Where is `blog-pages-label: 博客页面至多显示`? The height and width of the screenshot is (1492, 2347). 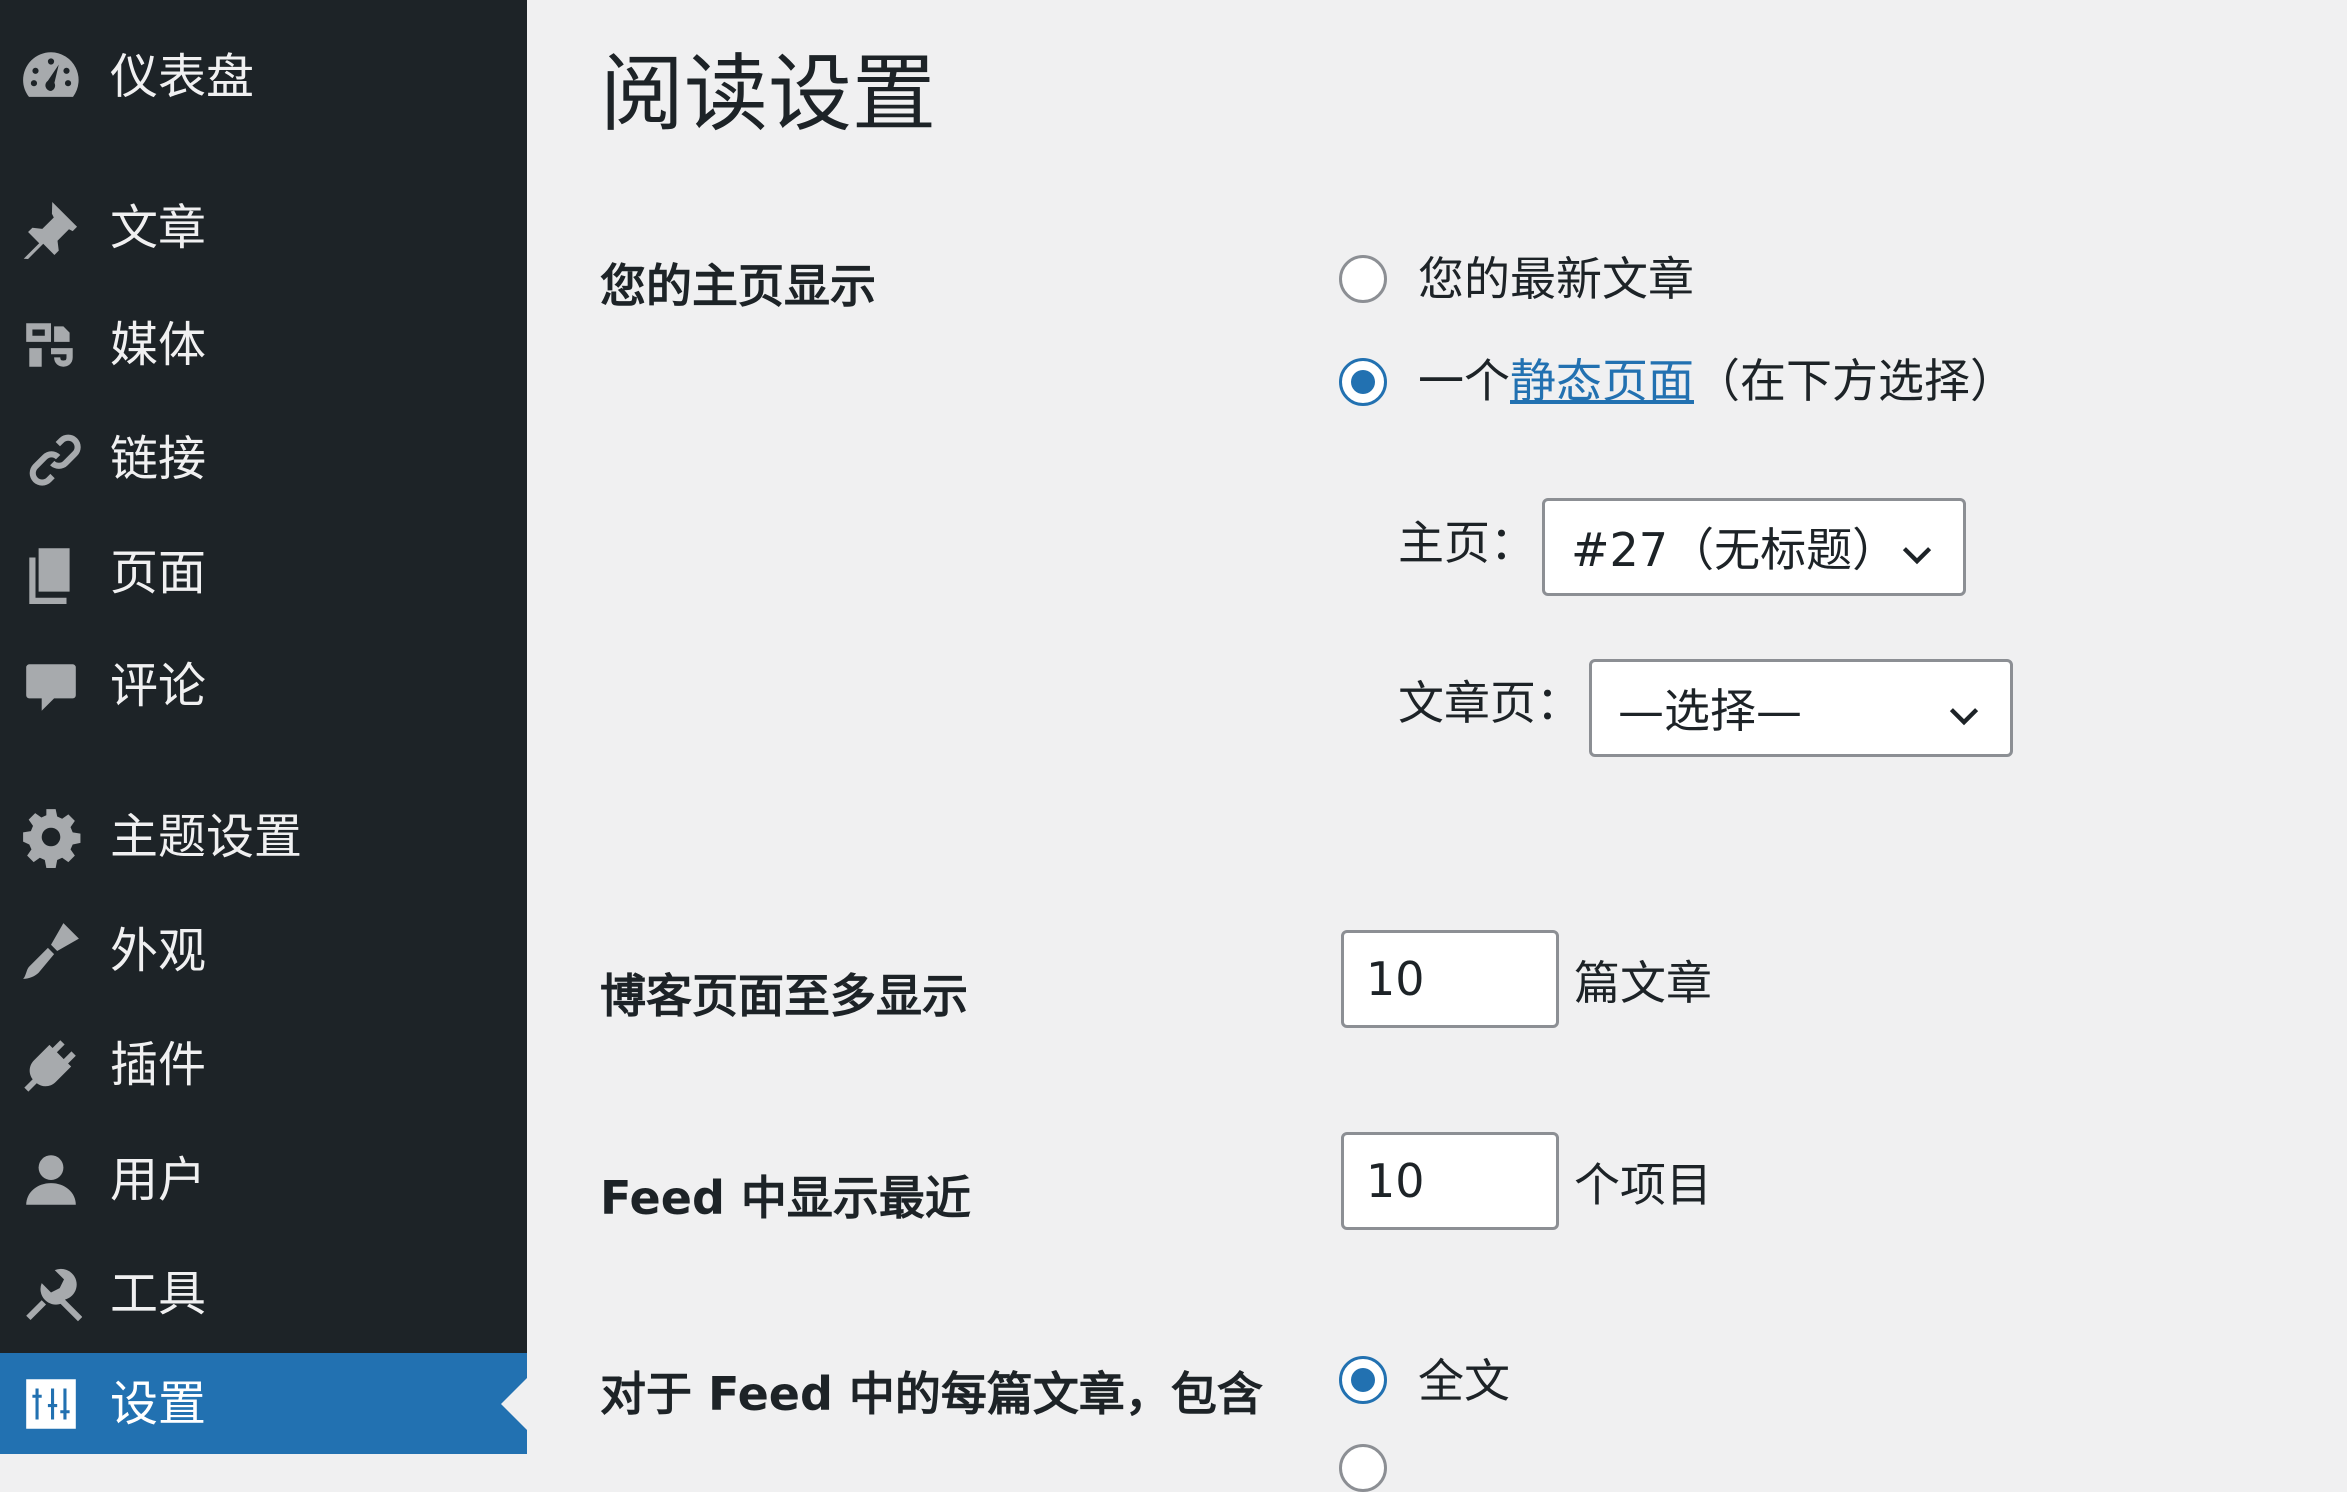 blog-pages-label: 博客页面至多显示 is located at coordinates (784, 996).